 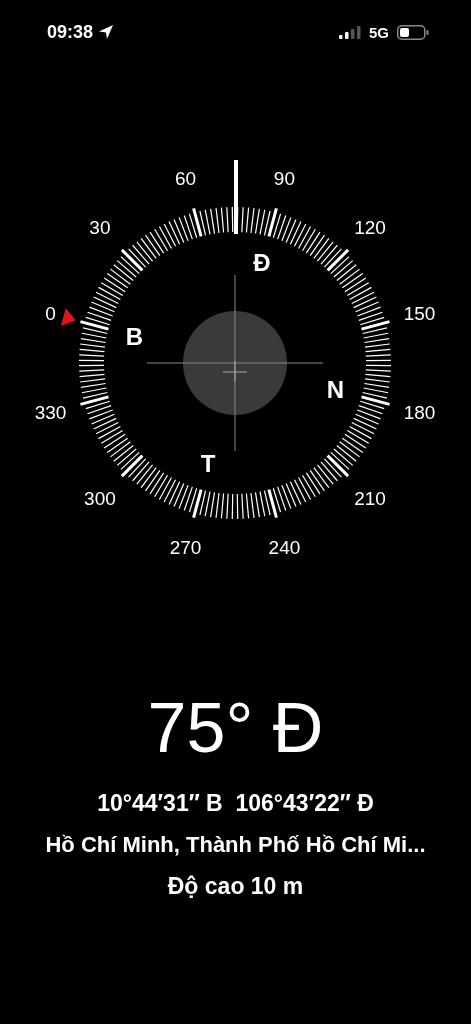 I want to click on degree-label: 150, so click(x=419, y=314).